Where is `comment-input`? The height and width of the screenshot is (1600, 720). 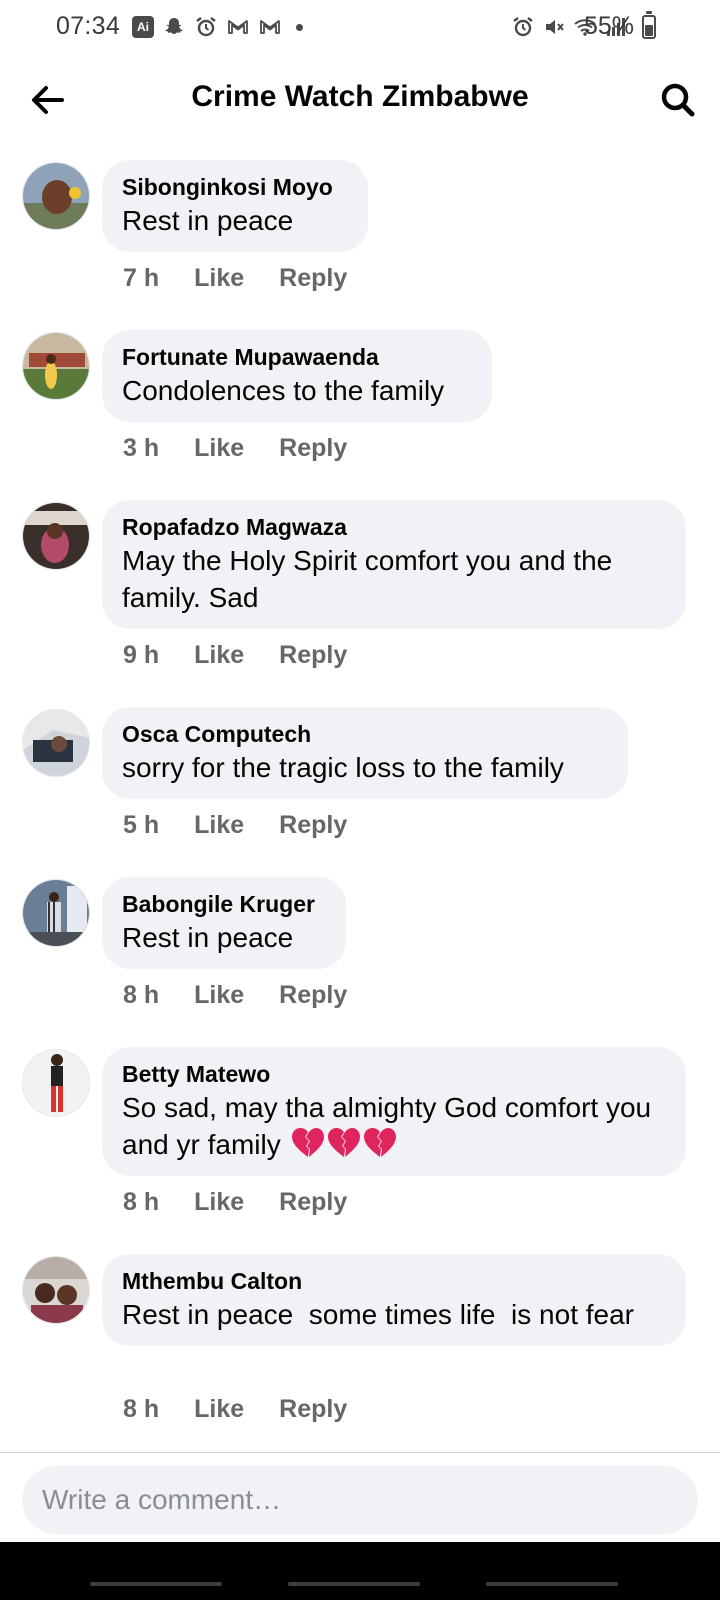
comment-input is located at coordinates (360, 1500).